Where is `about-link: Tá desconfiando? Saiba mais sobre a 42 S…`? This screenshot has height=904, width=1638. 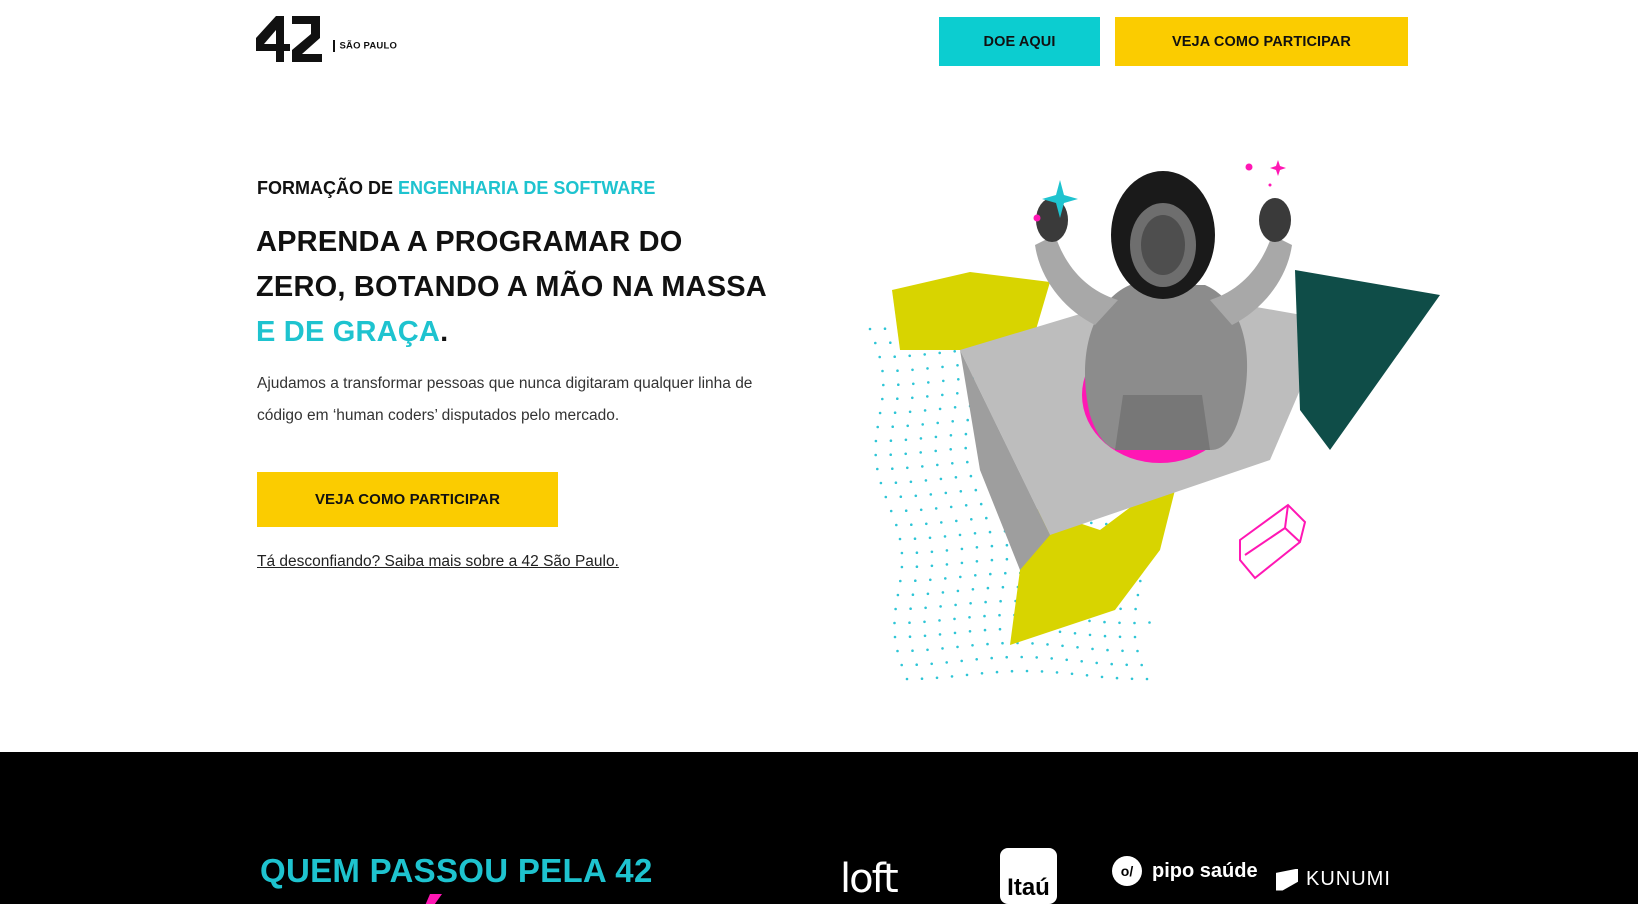
about-link: Tá desconfiando? Saiba mais sobre a 42 S… is located at coordinates (438, 562).